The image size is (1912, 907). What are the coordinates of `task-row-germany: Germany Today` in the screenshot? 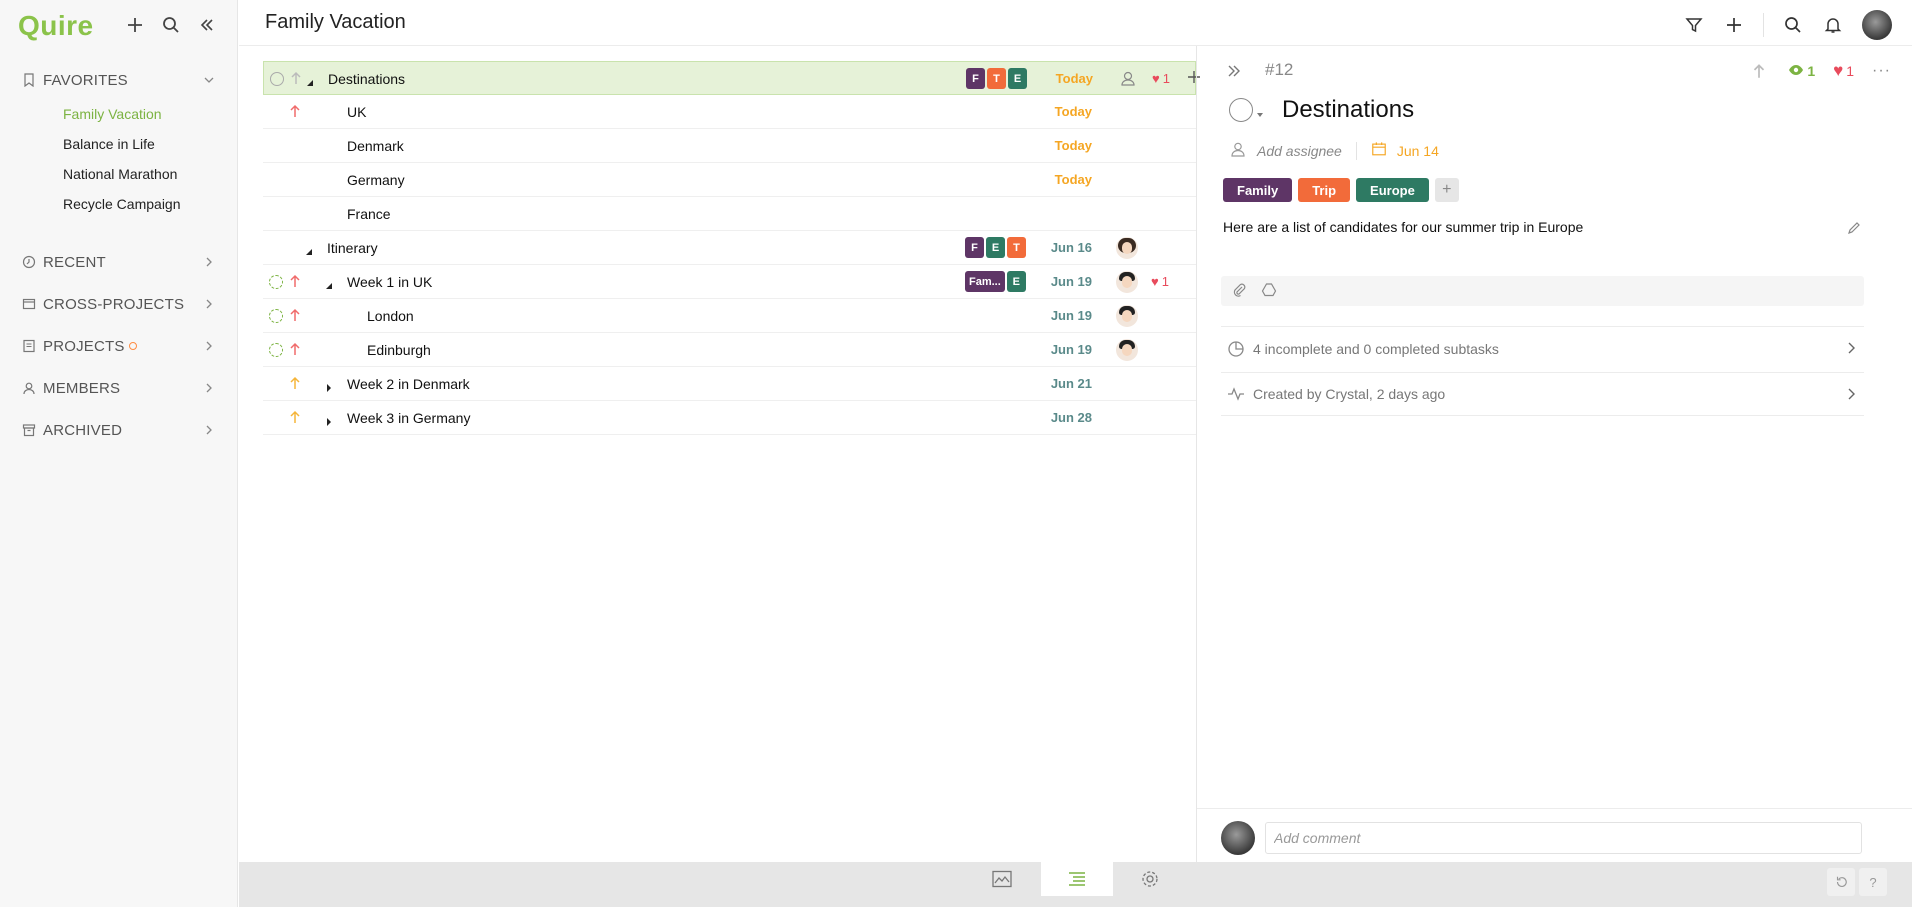 It's located at (729, 180).